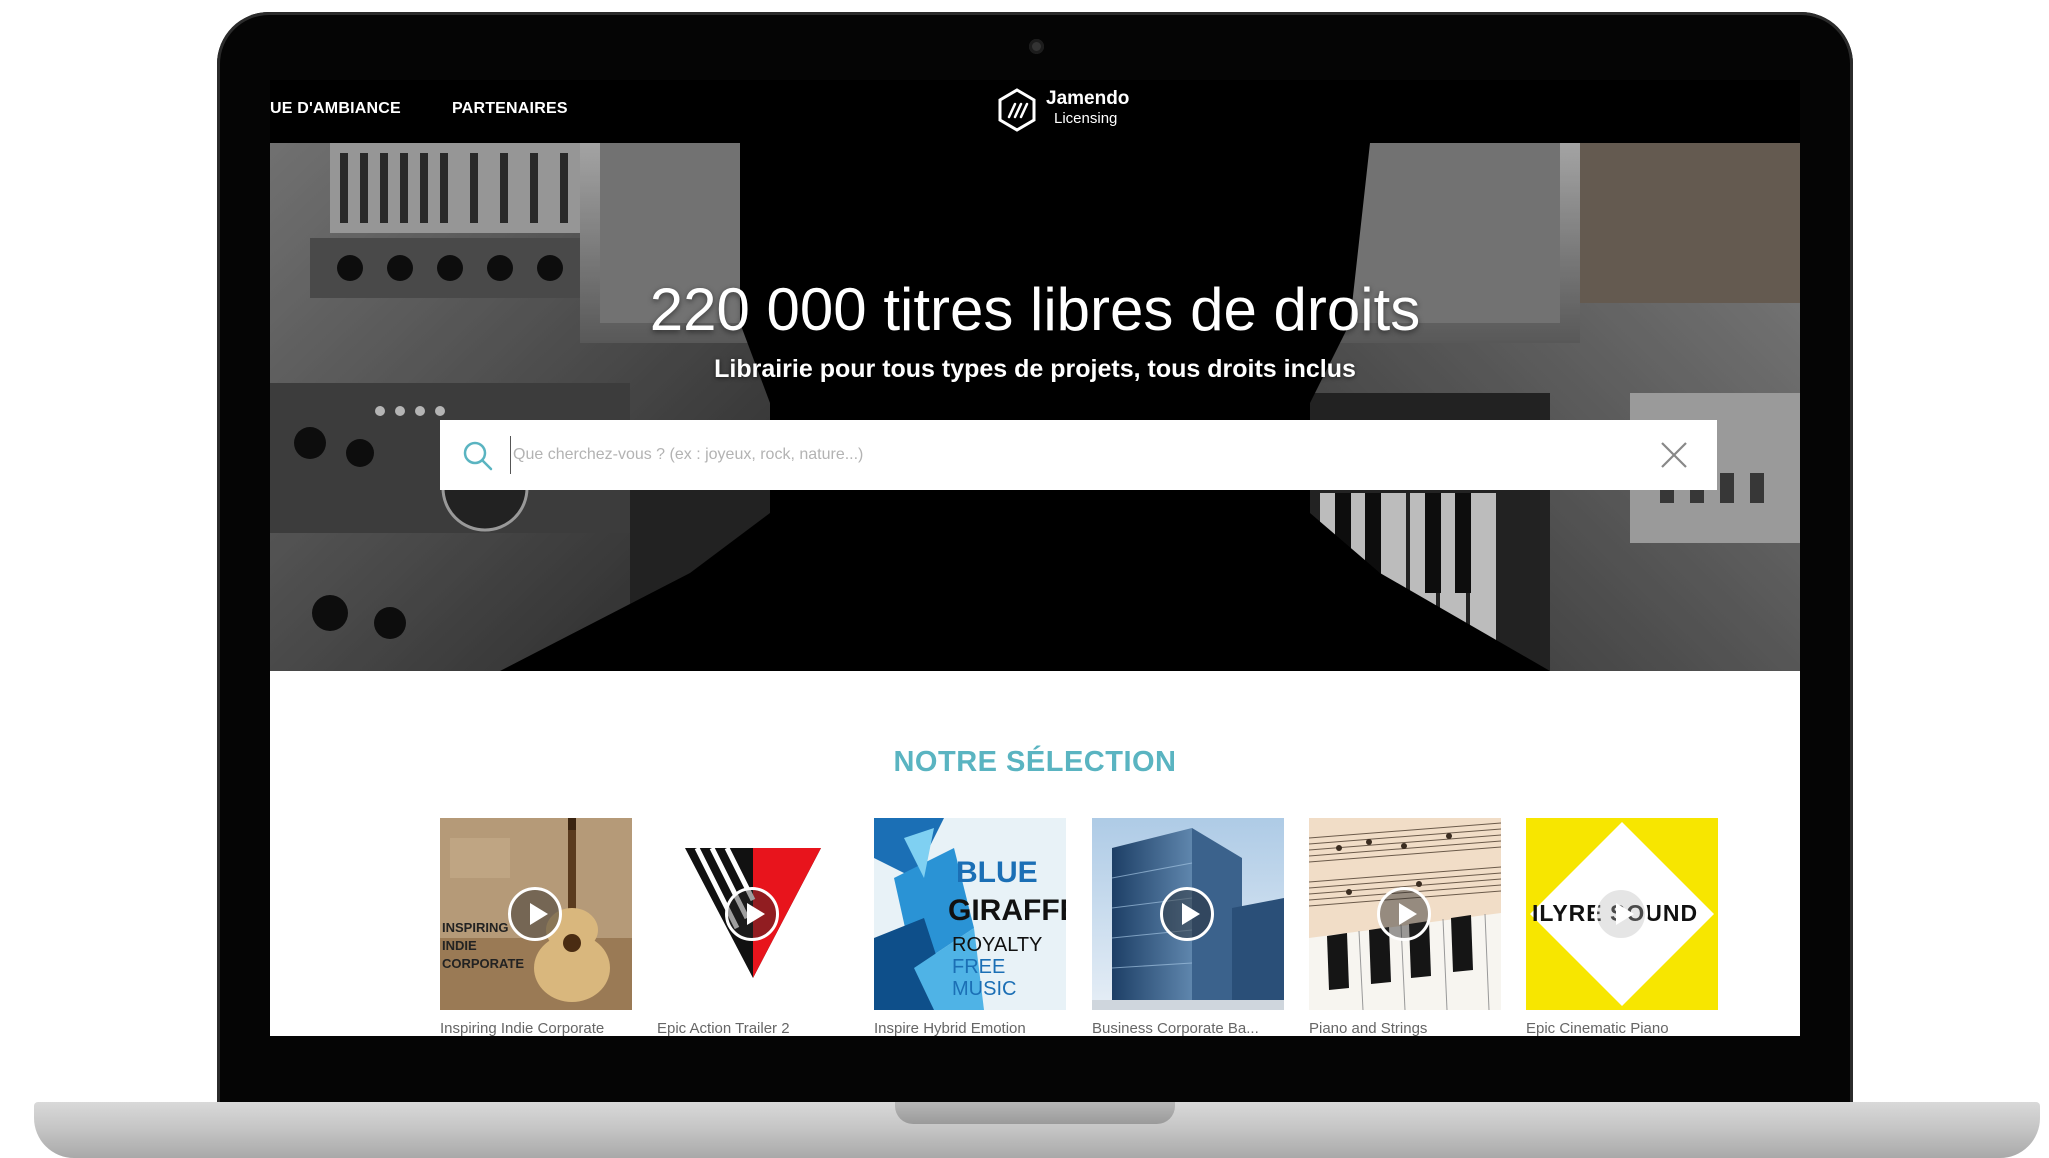 The image size is (2049, 1158). Describe the element at coordinates (1674, 455) in the screenshot. I see `close-icon` at that location.